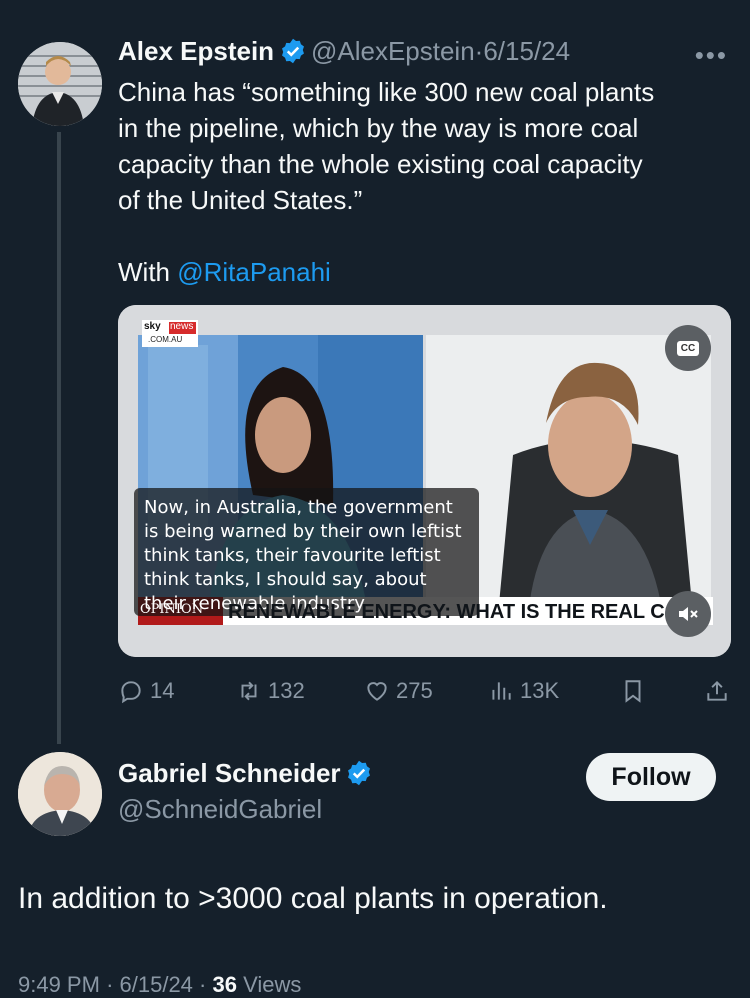 This screenshot has width=750, height=998. I want to click on reply-author-name: Gabriel Schneider, so click(229, 773).